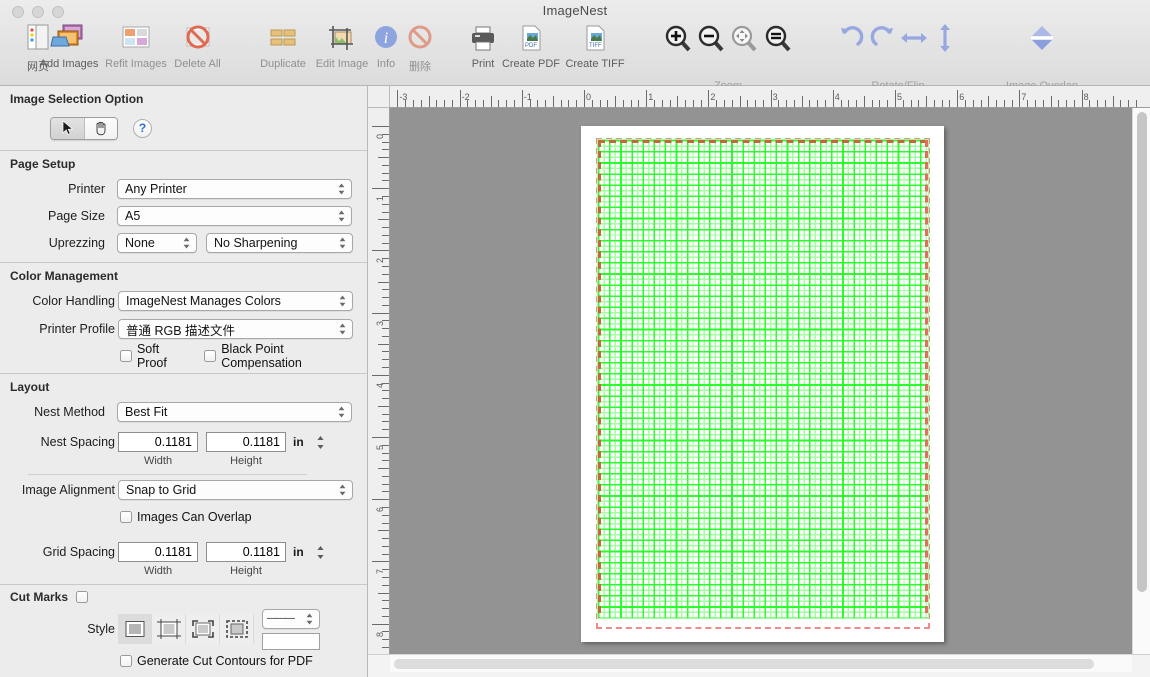 The image size is (1150, 677). What do you see at coordinates (69, 45) in the screenshot?
I see `toolbar-button-add-images: Add Images` at bounding box center [69, 45].